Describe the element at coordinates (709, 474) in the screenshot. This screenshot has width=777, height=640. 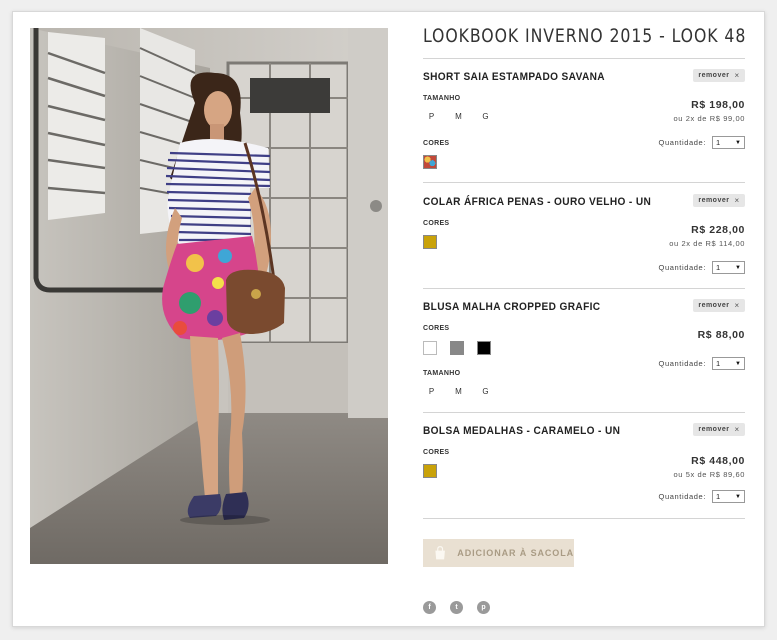
I see `installment-text: ou 5x de R$ 89,60` at that location.